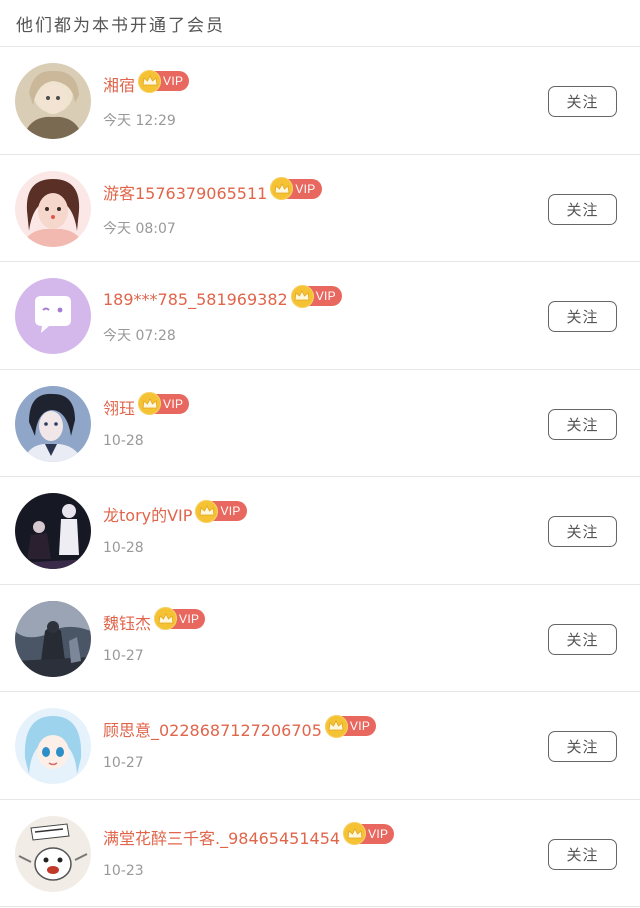 This screenshot has height=908, width=640. I want to click on join-time: 今天 08:07, so click(139, 228).